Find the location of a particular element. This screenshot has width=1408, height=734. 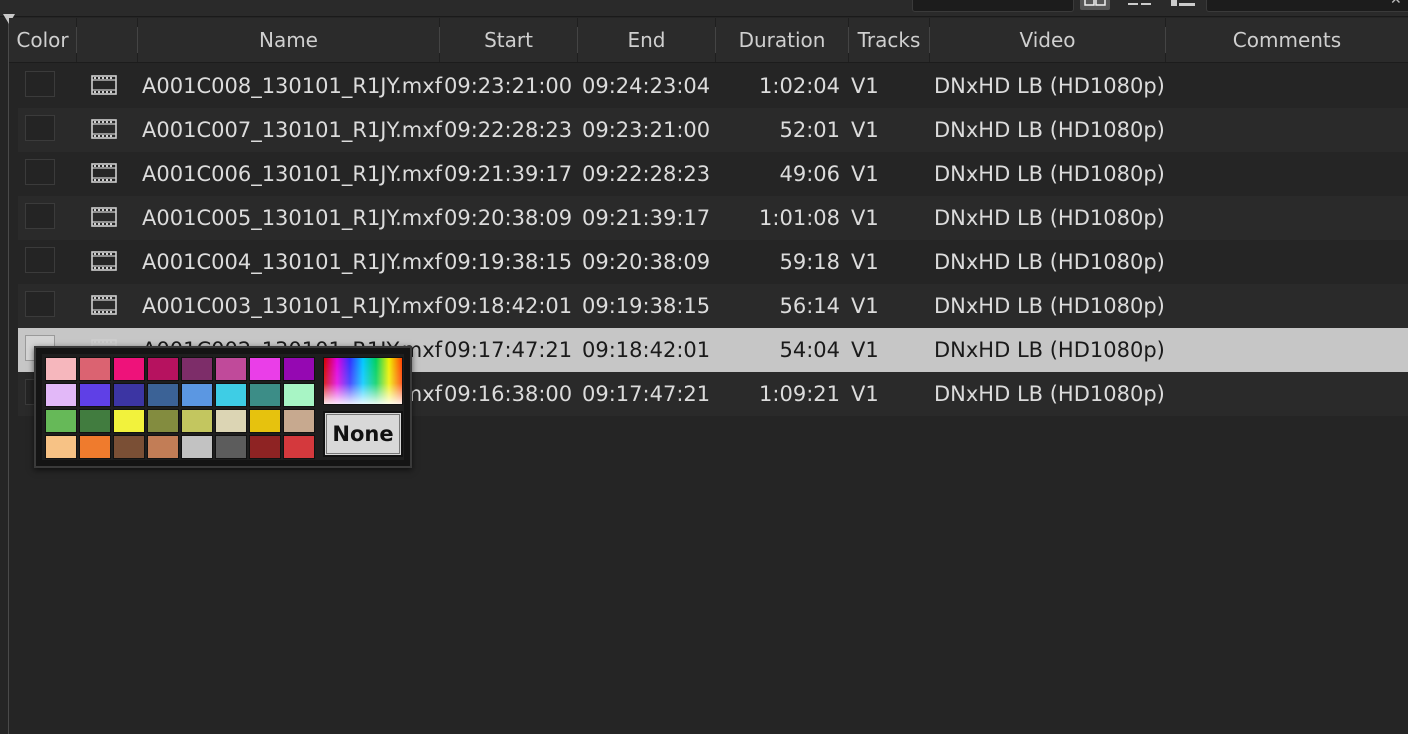

column-header-comments: Comments is located at coordinates (1287, 40).